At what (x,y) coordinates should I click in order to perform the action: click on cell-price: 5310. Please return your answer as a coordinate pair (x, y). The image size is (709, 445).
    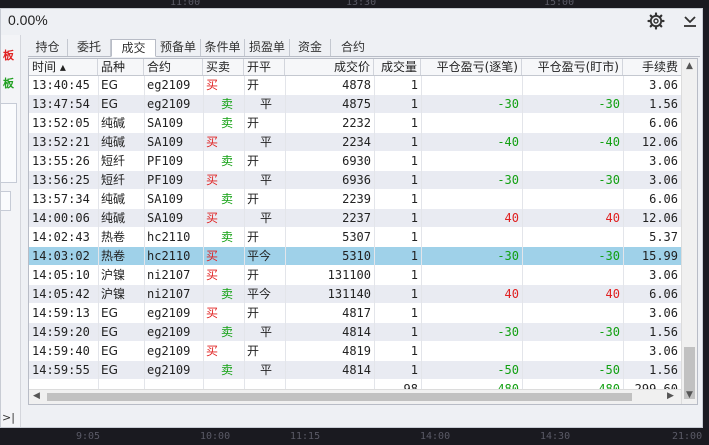
    Looking at the image, I should click on (356, 256).